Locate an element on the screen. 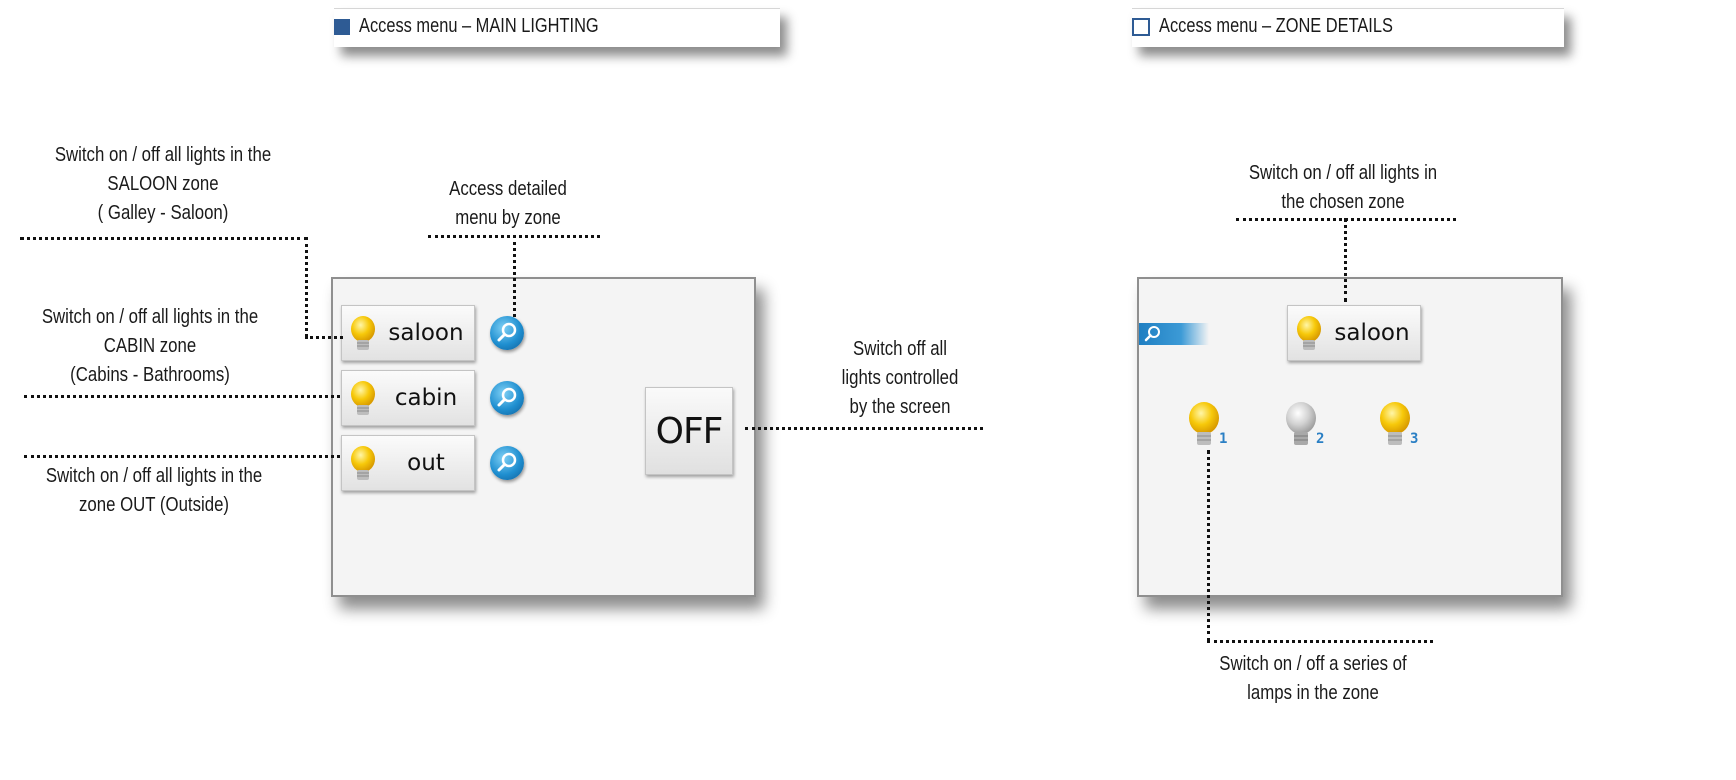  cabin-leader is located at coordinates (182, 396).